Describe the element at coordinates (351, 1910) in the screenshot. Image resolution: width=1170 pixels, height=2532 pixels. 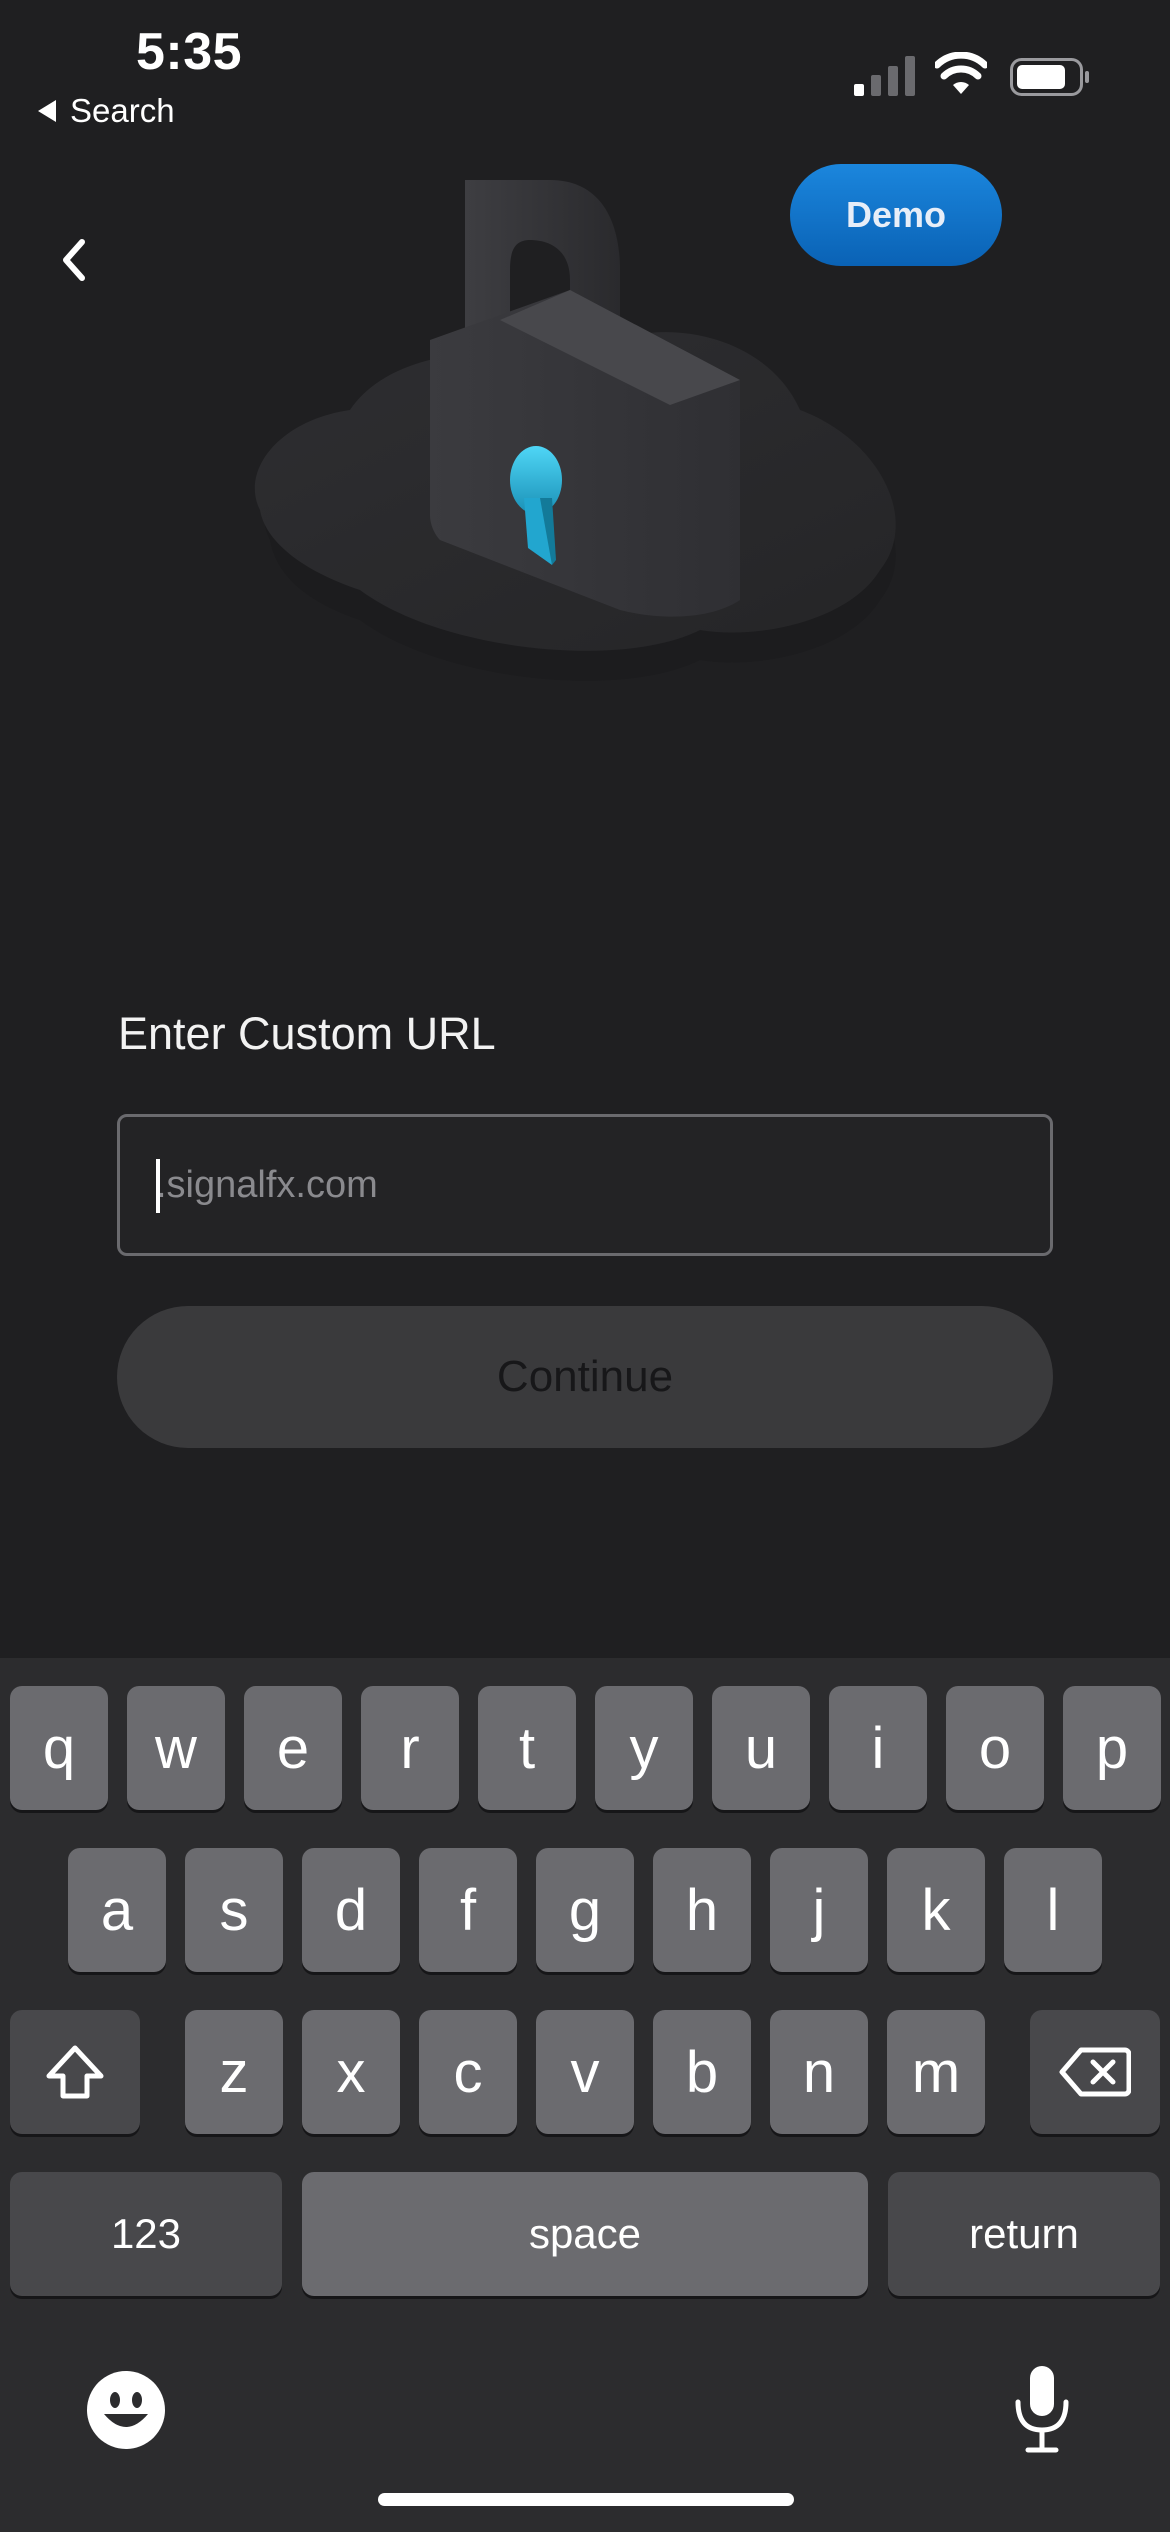
I see `key-d: d` at that location.